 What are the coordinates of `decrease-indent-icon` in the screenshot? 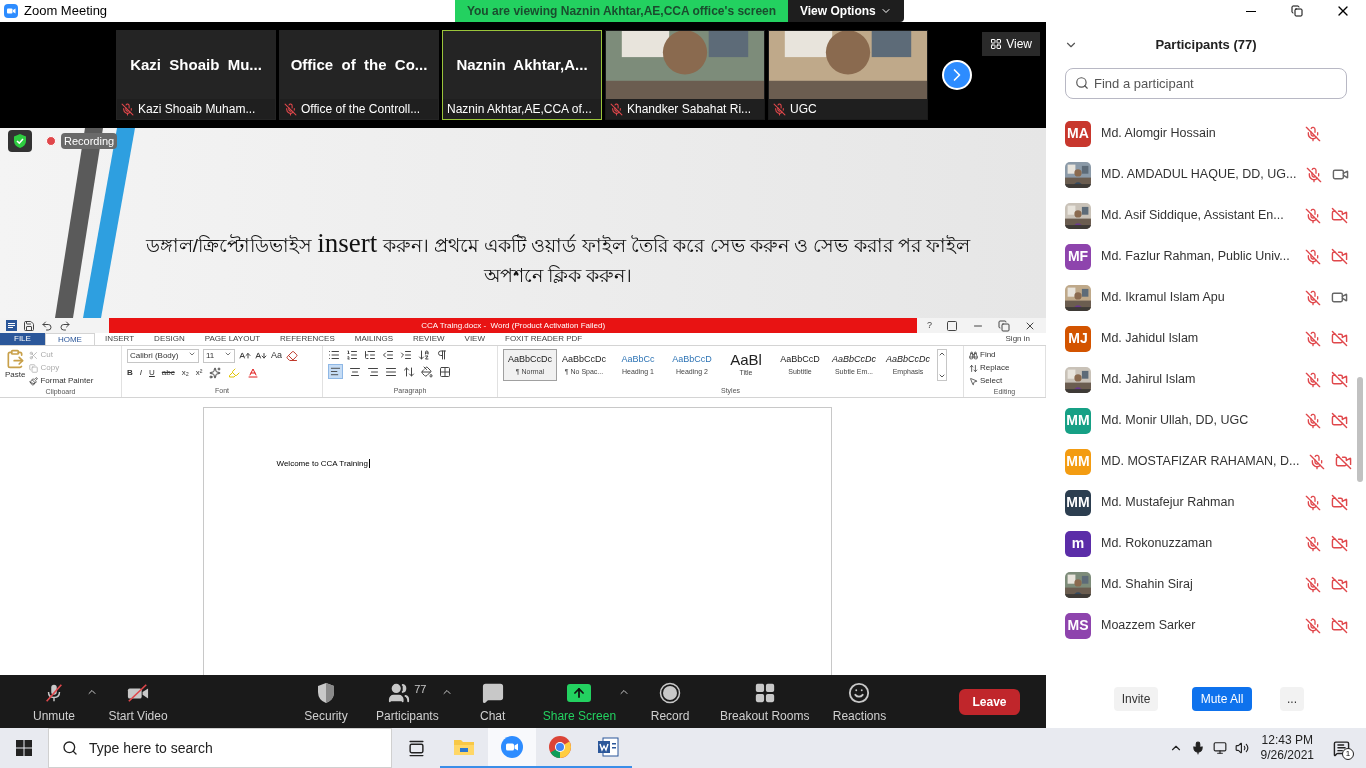 It's located at (388, 355).